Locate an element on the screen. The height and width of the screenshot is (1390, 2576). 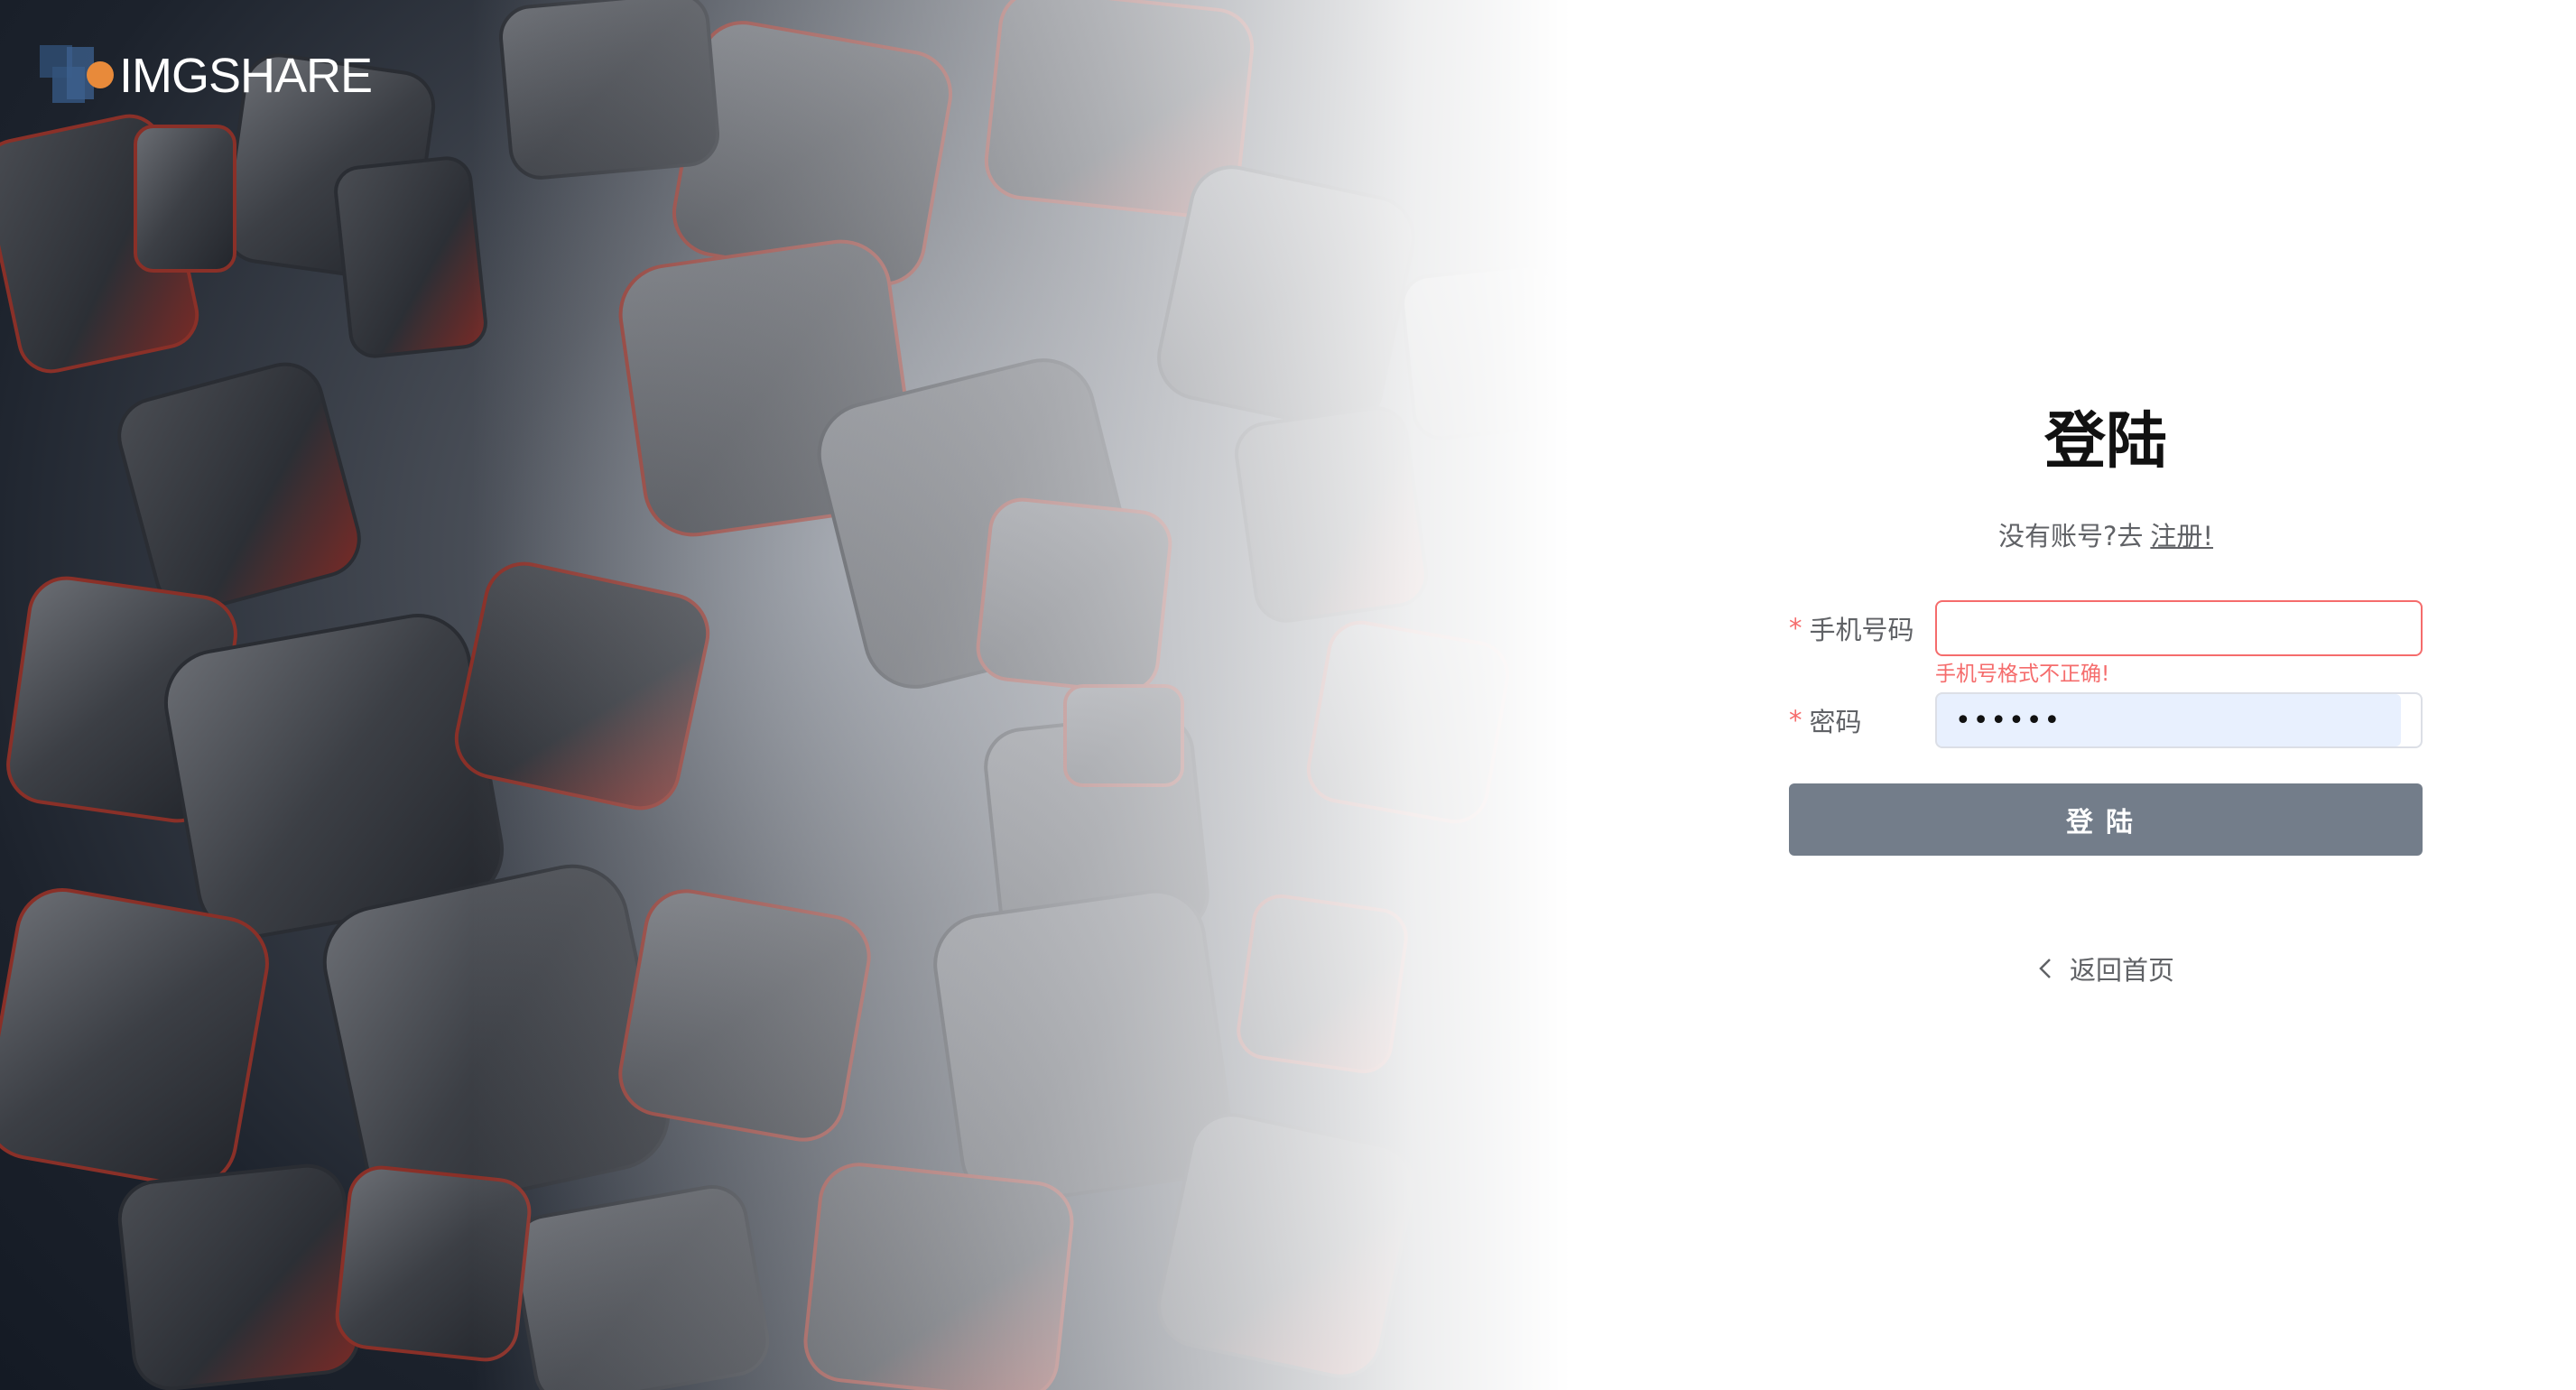
password-label: * 密码 is located at coordinates (1862, 720).